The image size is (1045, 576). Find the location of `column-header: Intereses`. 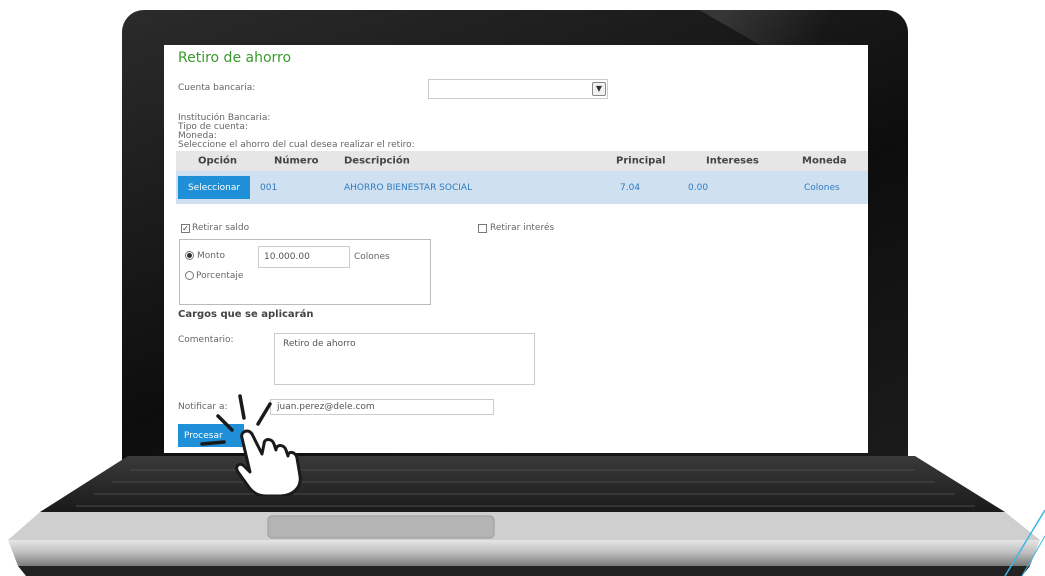

column-header: Intereses is located at coordinates (732, 161).